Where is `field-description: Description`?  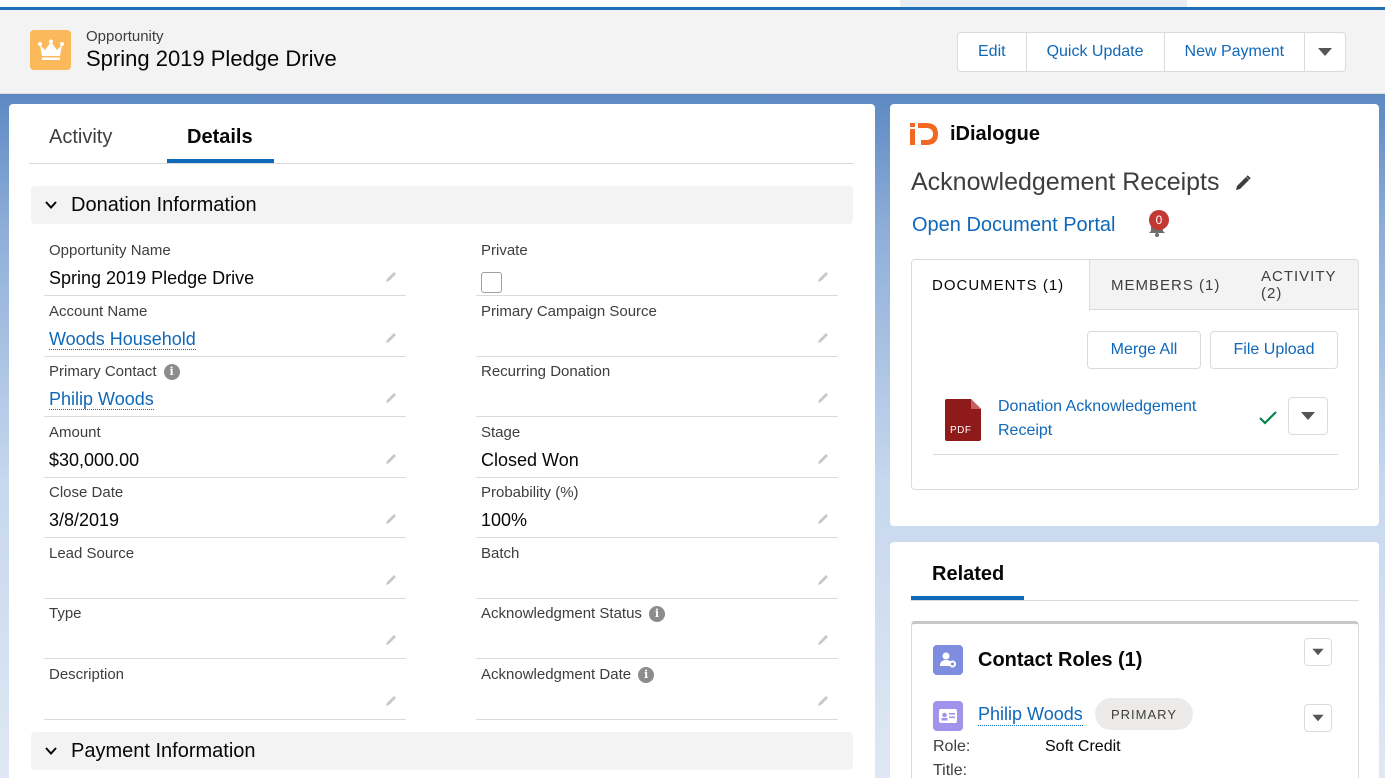 field-description: Description is located at coordinates (225, 690).